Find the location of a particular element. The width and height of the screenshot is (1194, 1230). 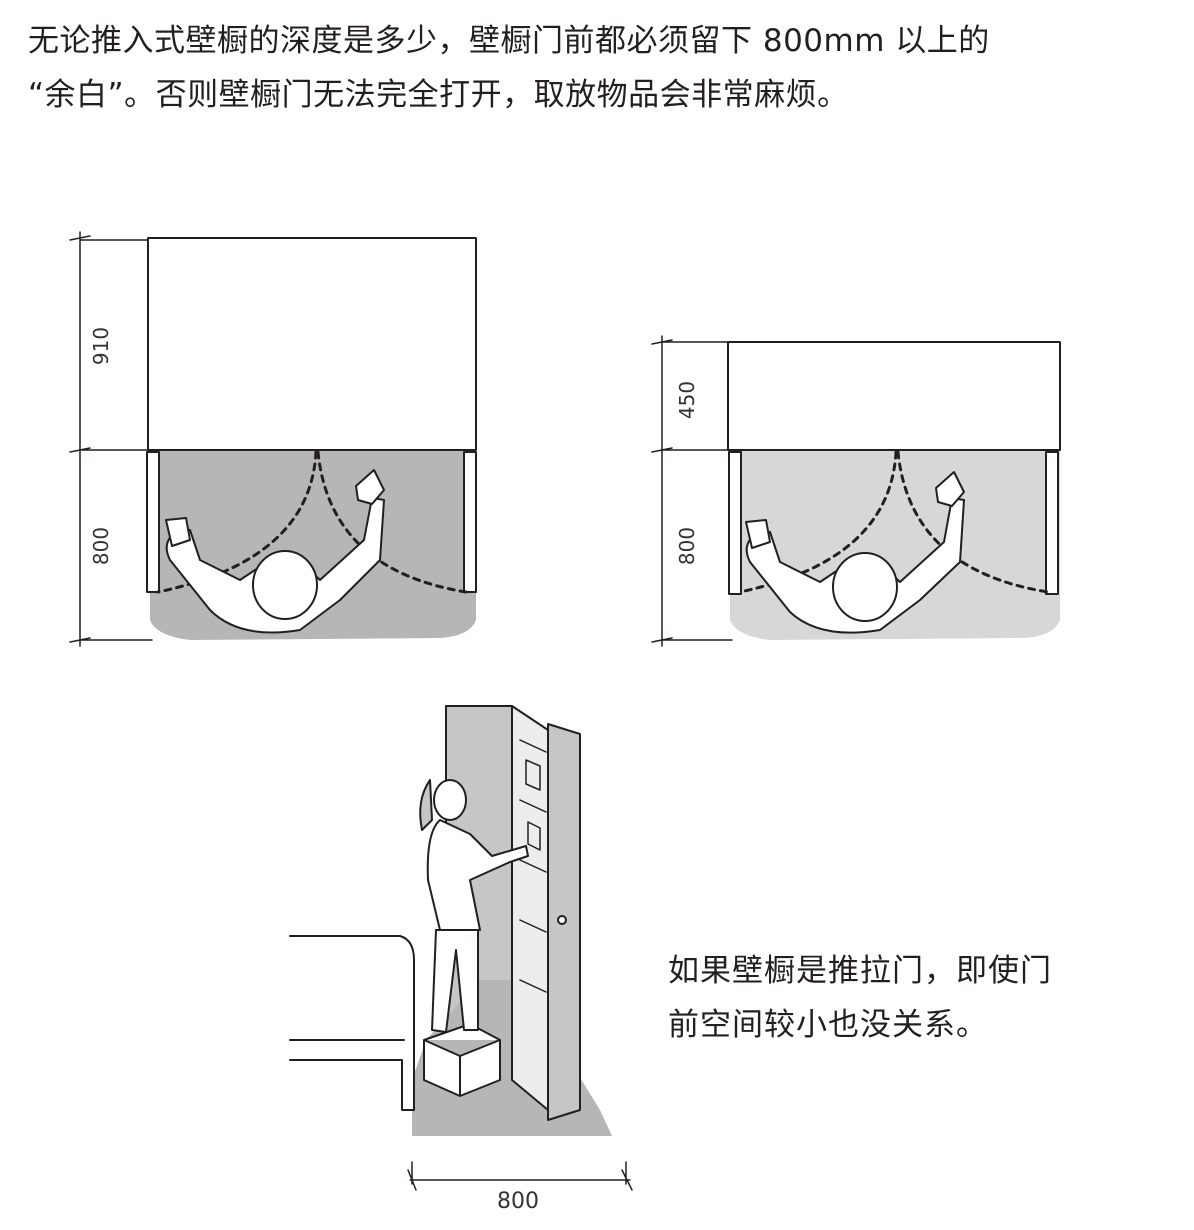

left-door-jamb-left is located at coordinates (153, 522).